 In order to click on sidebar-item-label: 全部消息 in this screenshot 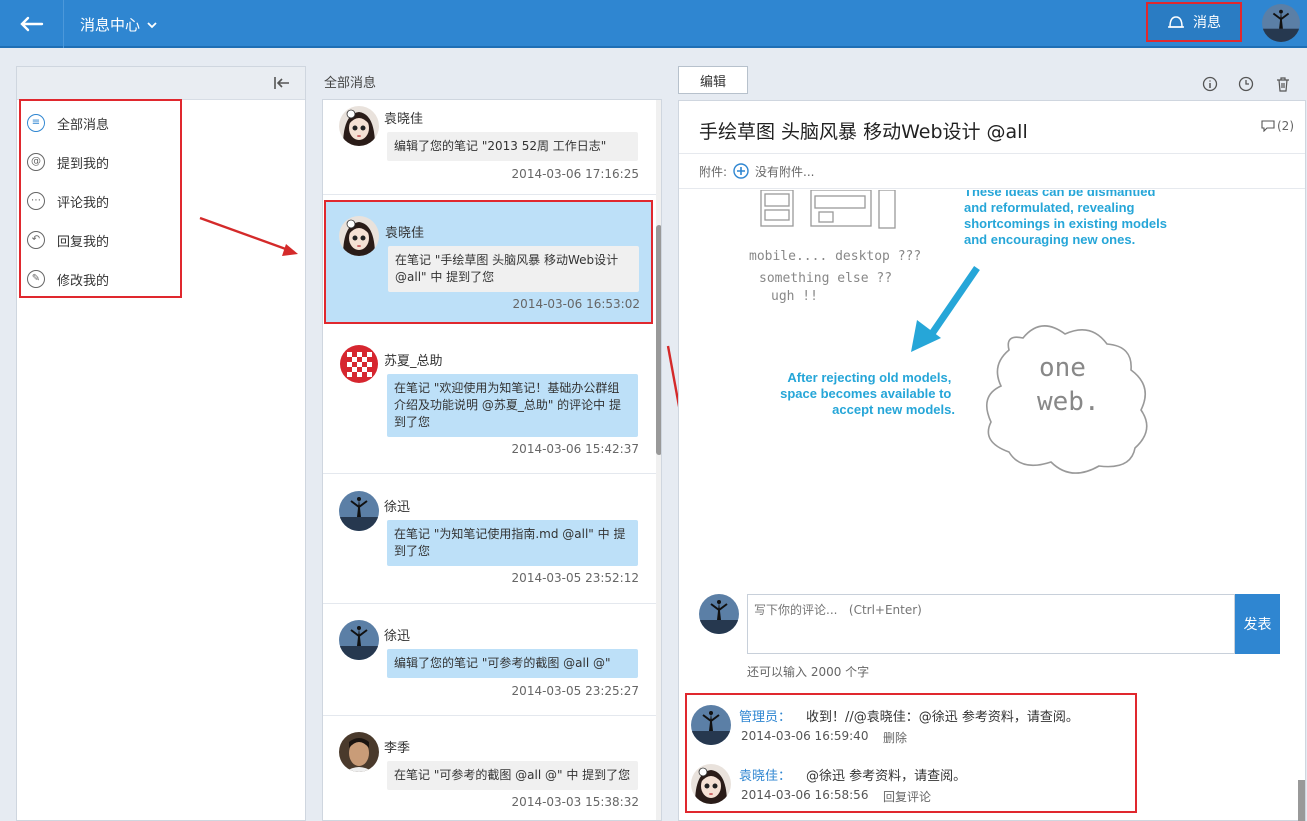, I will do `click(83, 125)`.